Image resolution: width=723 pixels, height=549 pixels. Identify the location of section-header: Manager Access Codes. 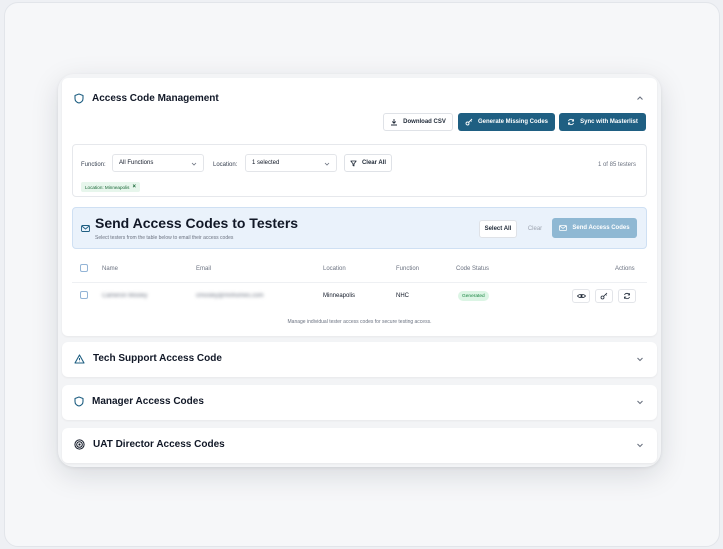
(139, 401).